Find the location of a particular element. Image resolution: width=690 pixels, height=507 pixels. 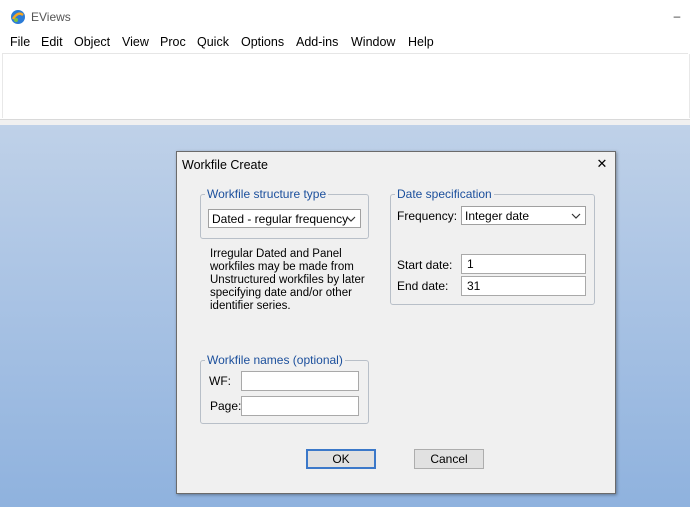

menu-file: File is located at coordinates (20, 42).